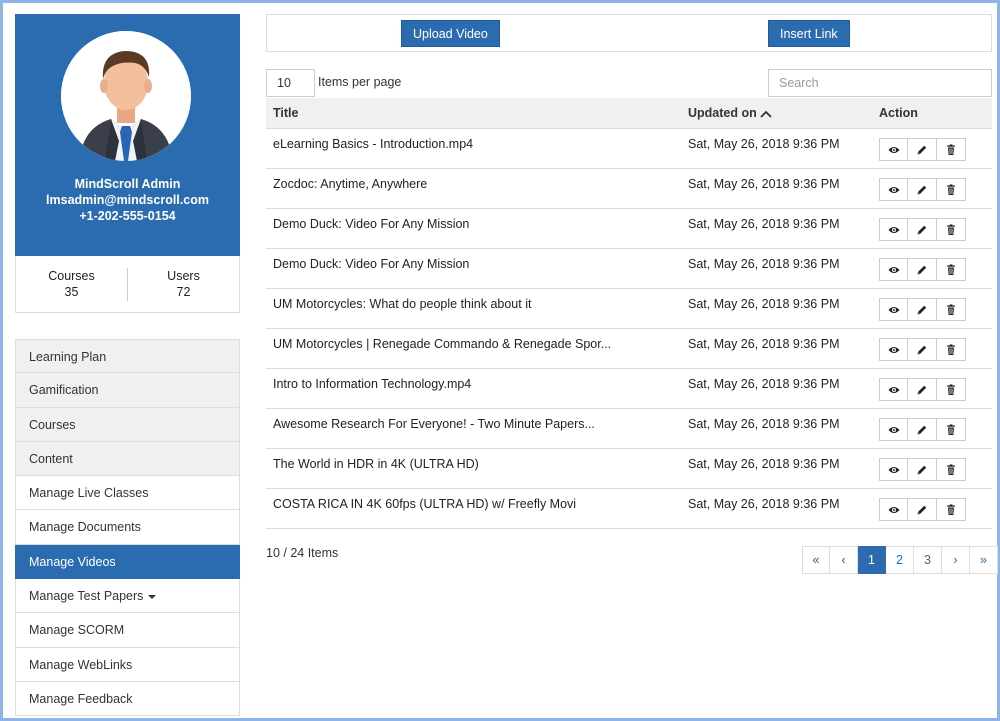  Describe the element at coordinates (81, 664) in the screenshot. I see `sidebar-item-label: Manage WebLinks` at that location.